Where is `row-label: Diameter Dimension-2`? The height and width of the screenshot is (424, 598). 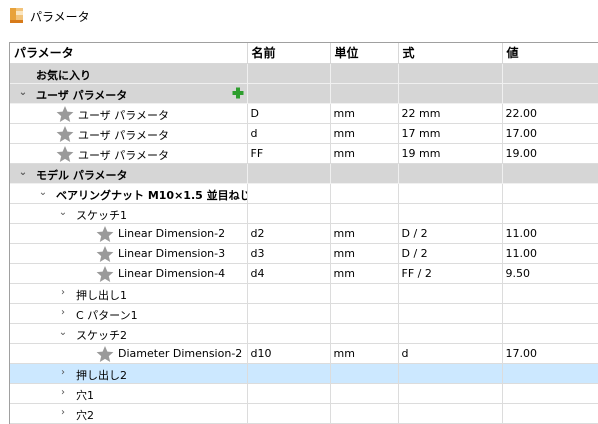 row-label: Diameter Dimension-2 is located at coordinates (180, 353).